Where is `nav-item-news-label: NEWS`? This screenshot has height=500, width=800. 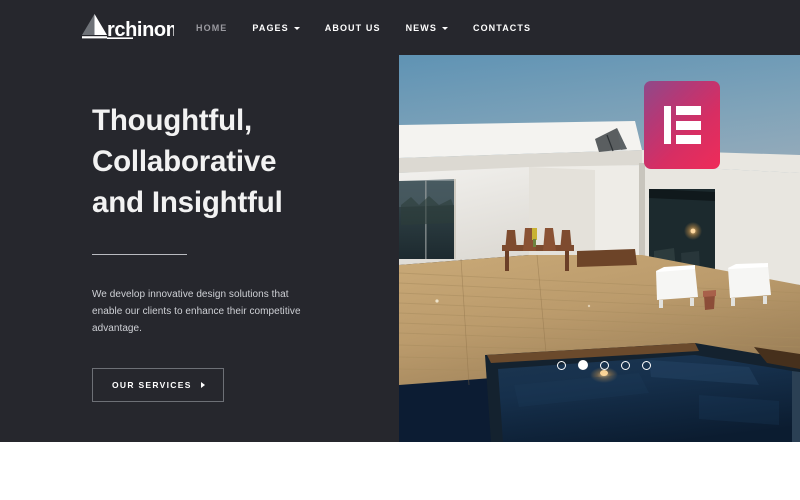
nav-item-news-label: NEWS is located at coordinates (421, 27).